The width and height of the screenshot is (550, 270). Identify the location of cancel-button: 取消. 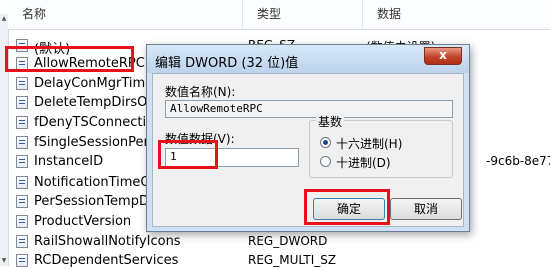
(426, 209).